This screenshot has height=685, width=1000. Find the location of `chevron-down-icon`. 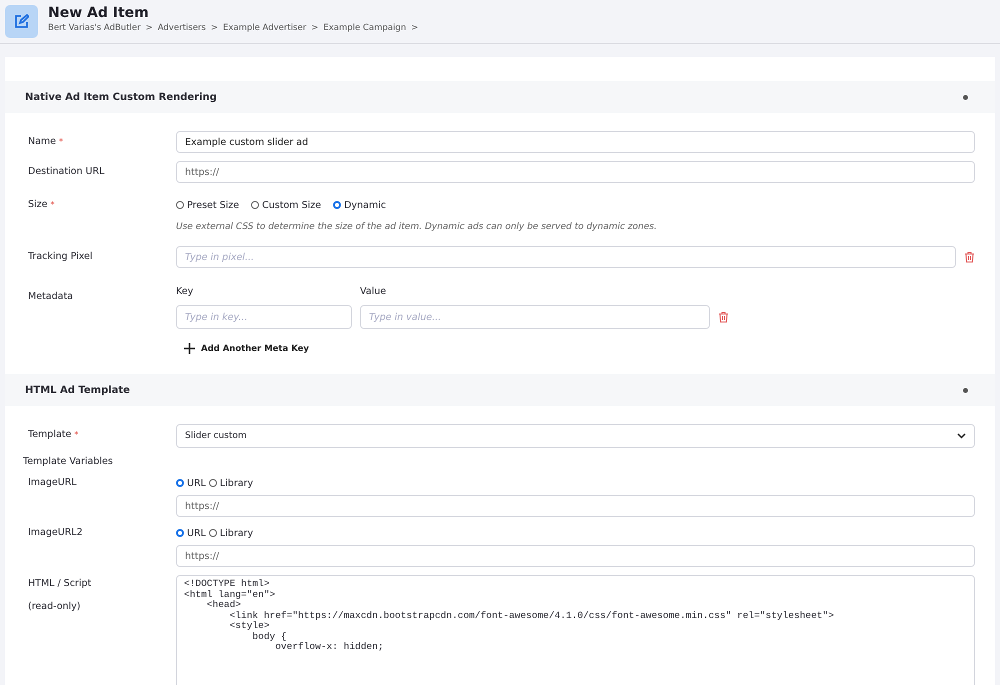

chevron-down-icon is located at coordinates (961, 436).